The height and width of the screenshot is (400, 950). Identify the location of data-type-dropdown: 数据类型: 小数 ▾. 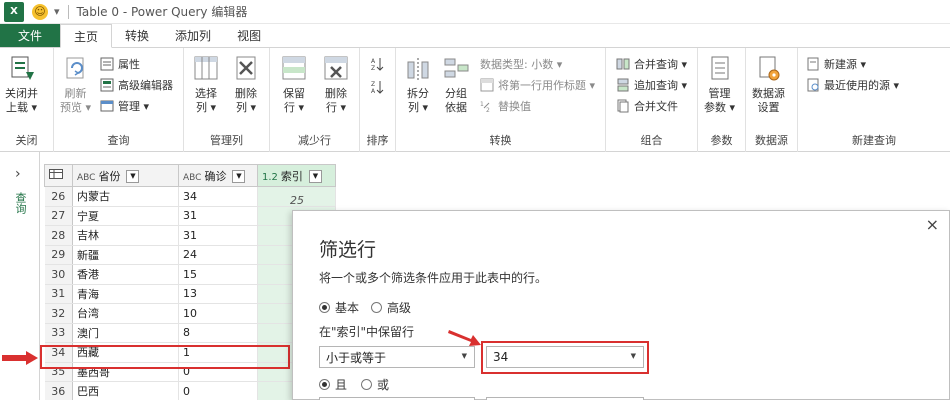
(521, 64).